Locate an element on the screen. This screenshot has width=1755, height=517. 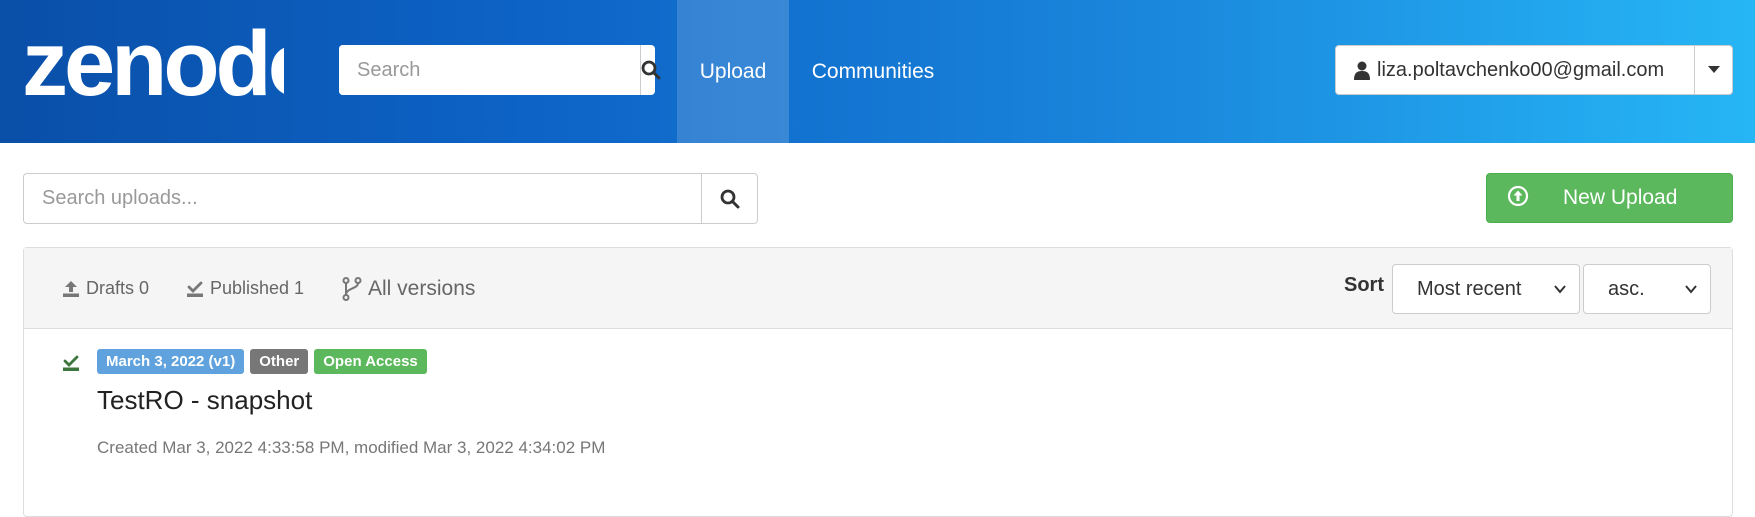
order-select-value: asc. is located at coordinates (1626, 288).